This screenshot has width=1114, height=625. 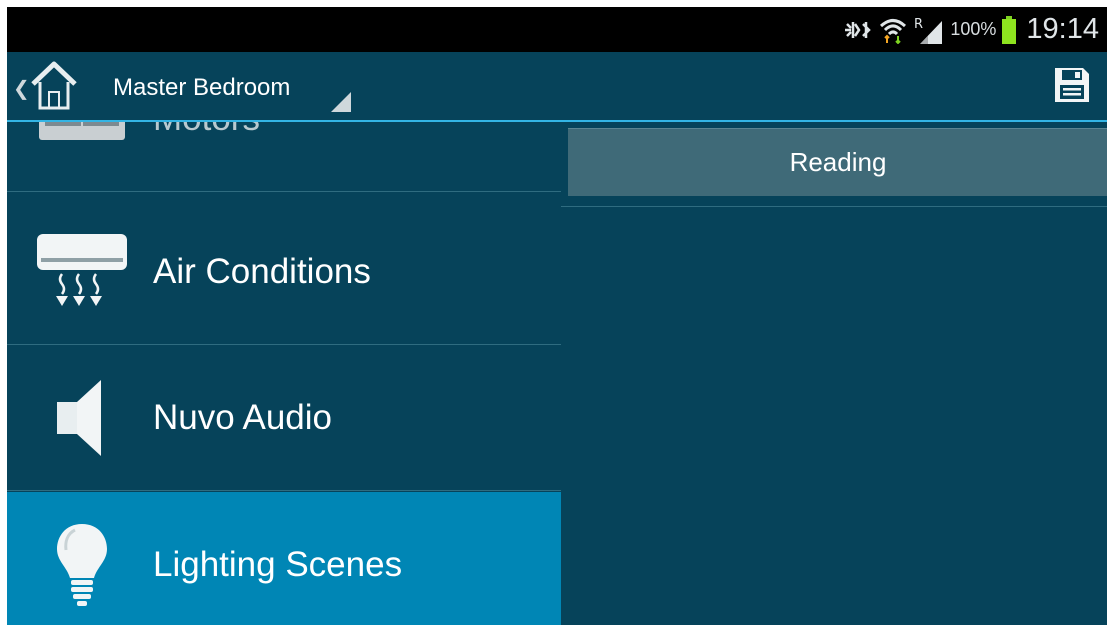 What do you see at coordinates (893, 31) in the screenshot?
I see `wifi-icon` at bounding box center [893, 31].